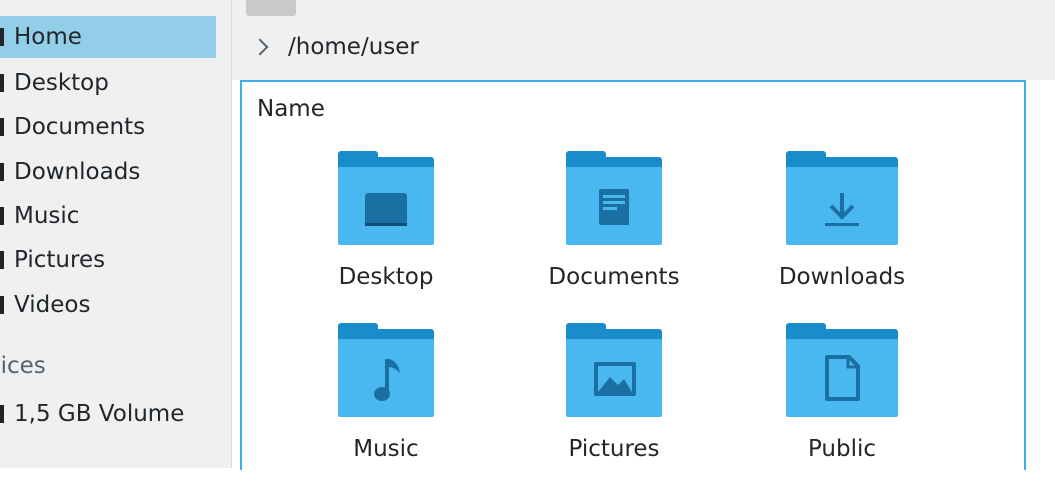 The image size is (1055, 482). Describe the element at coordinates (108, 37) in the screenshot. I see `sidebar-item-home: Home` at that location.